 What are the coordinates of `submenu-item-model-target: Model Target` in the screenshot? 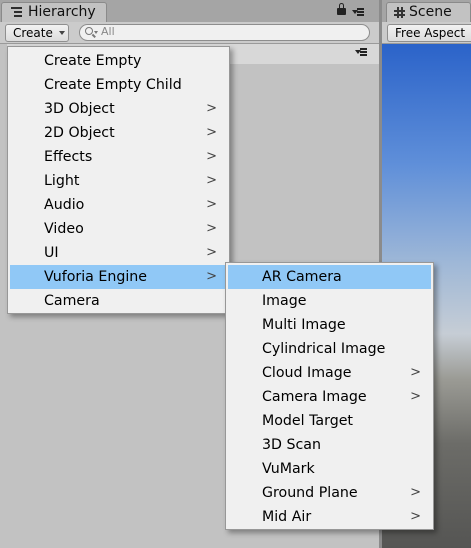 It's located at (329, 421).